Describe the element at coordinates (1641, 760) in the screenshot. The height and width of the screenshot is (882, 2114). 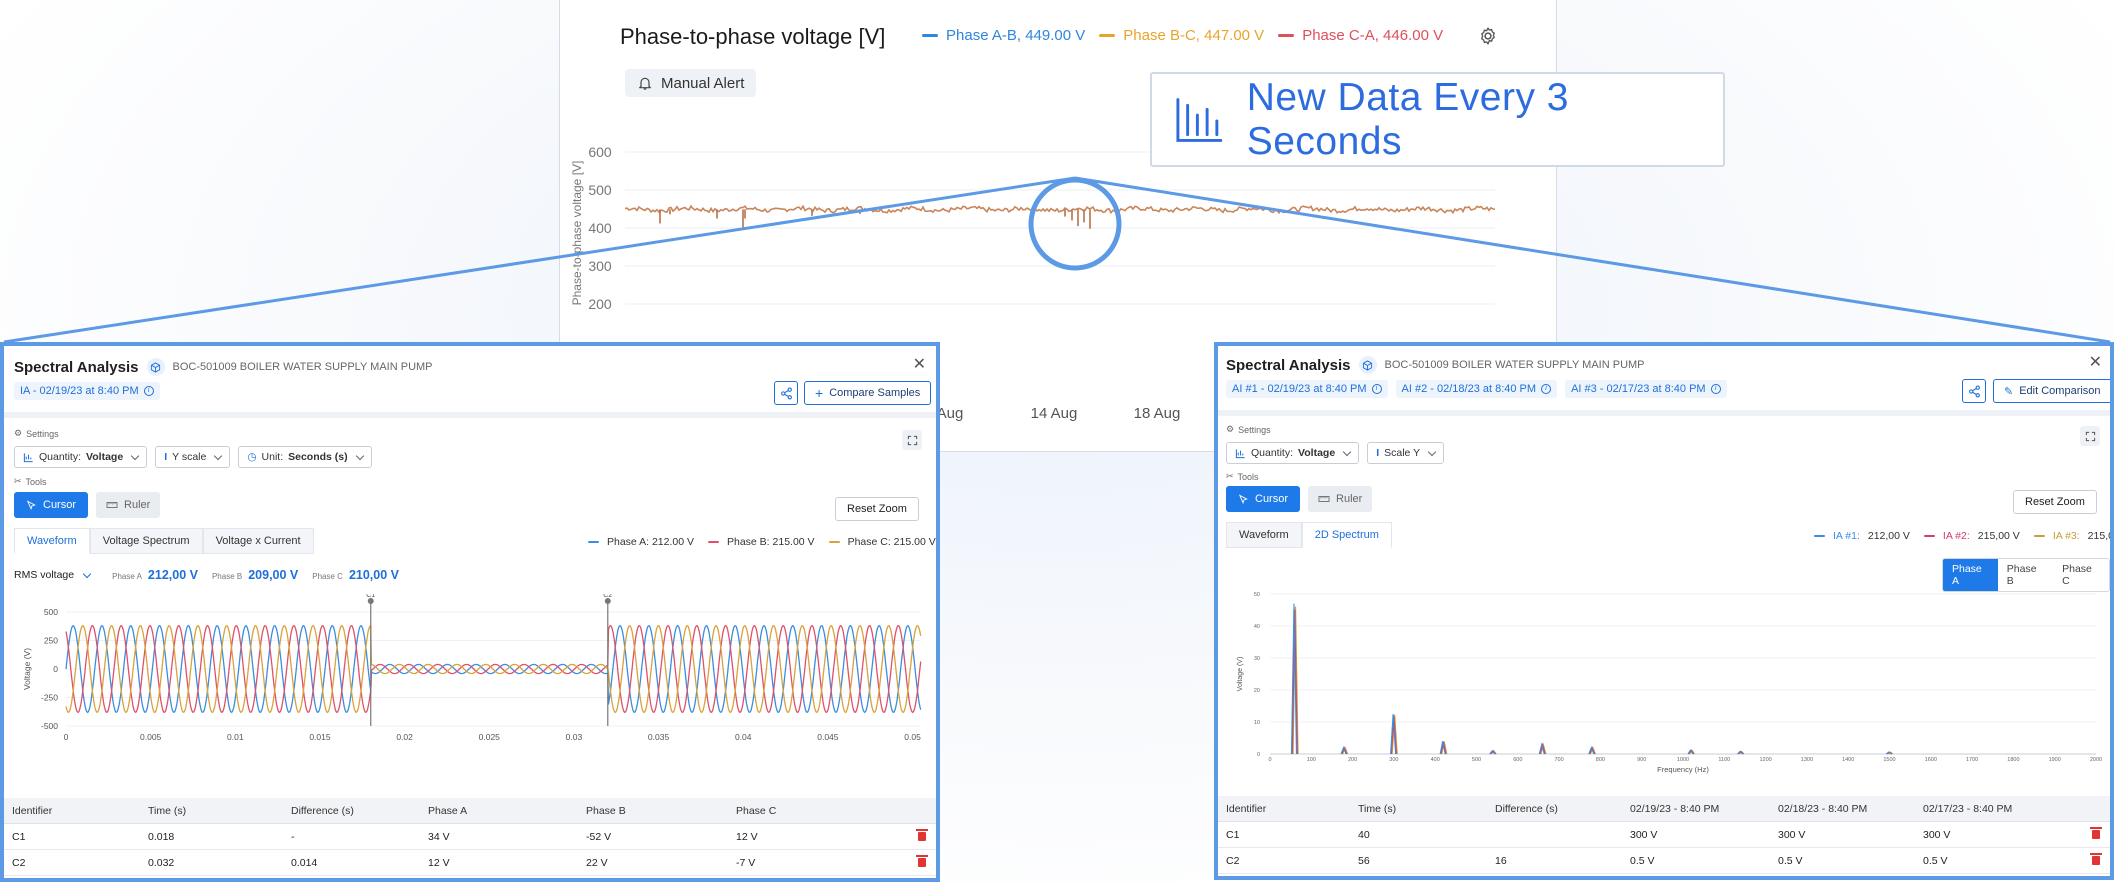
I see `x-tick-label: 900` at that location.